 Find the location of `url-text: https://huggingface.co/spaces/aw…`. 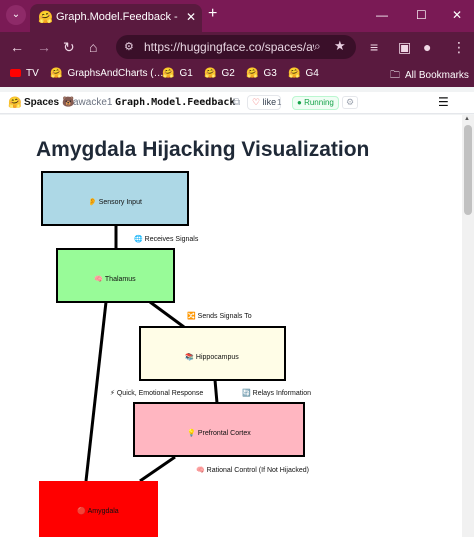

url-text: https://huggingface.co/spaces/aw… is located at coordinates (229, 47).